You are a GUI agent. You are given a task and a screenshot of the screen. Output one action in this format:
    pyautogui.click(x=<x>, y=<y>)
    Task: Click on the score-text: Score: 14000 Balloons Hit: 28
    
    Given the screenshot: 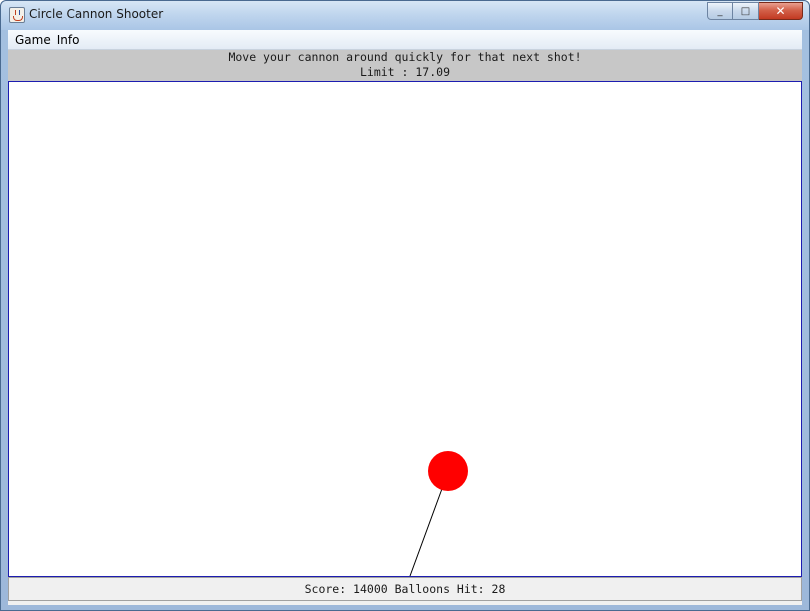 What is the action you would take?
    pyautogui.click(x=405, y=589)
    